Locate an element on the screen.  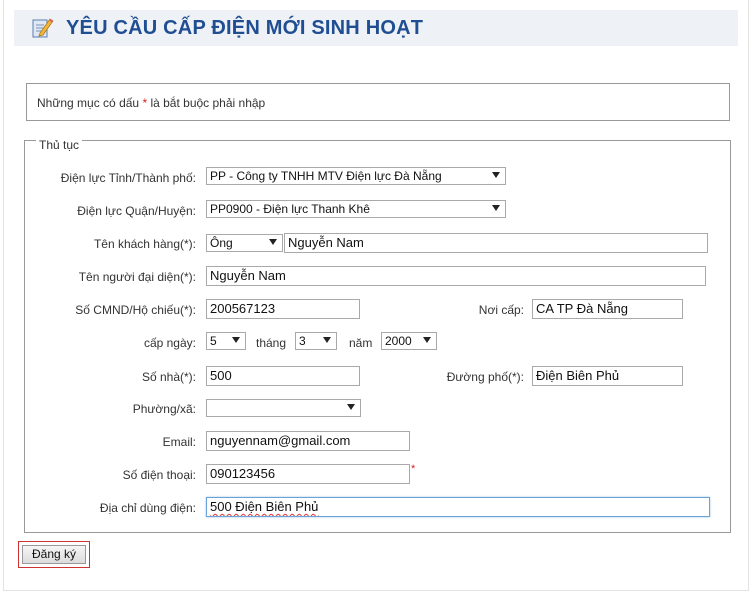
issue-day-select: 5 is located at coordinates (226, 341).